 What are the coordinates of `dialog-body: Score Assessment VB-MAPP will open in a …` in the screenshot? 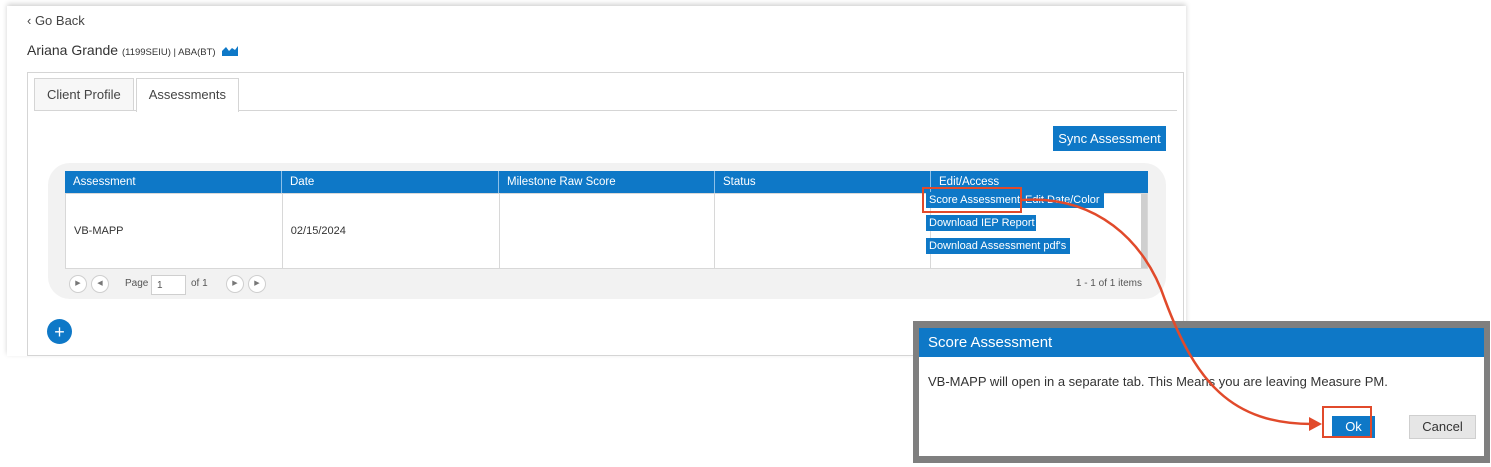 It's located at (1201, 392).